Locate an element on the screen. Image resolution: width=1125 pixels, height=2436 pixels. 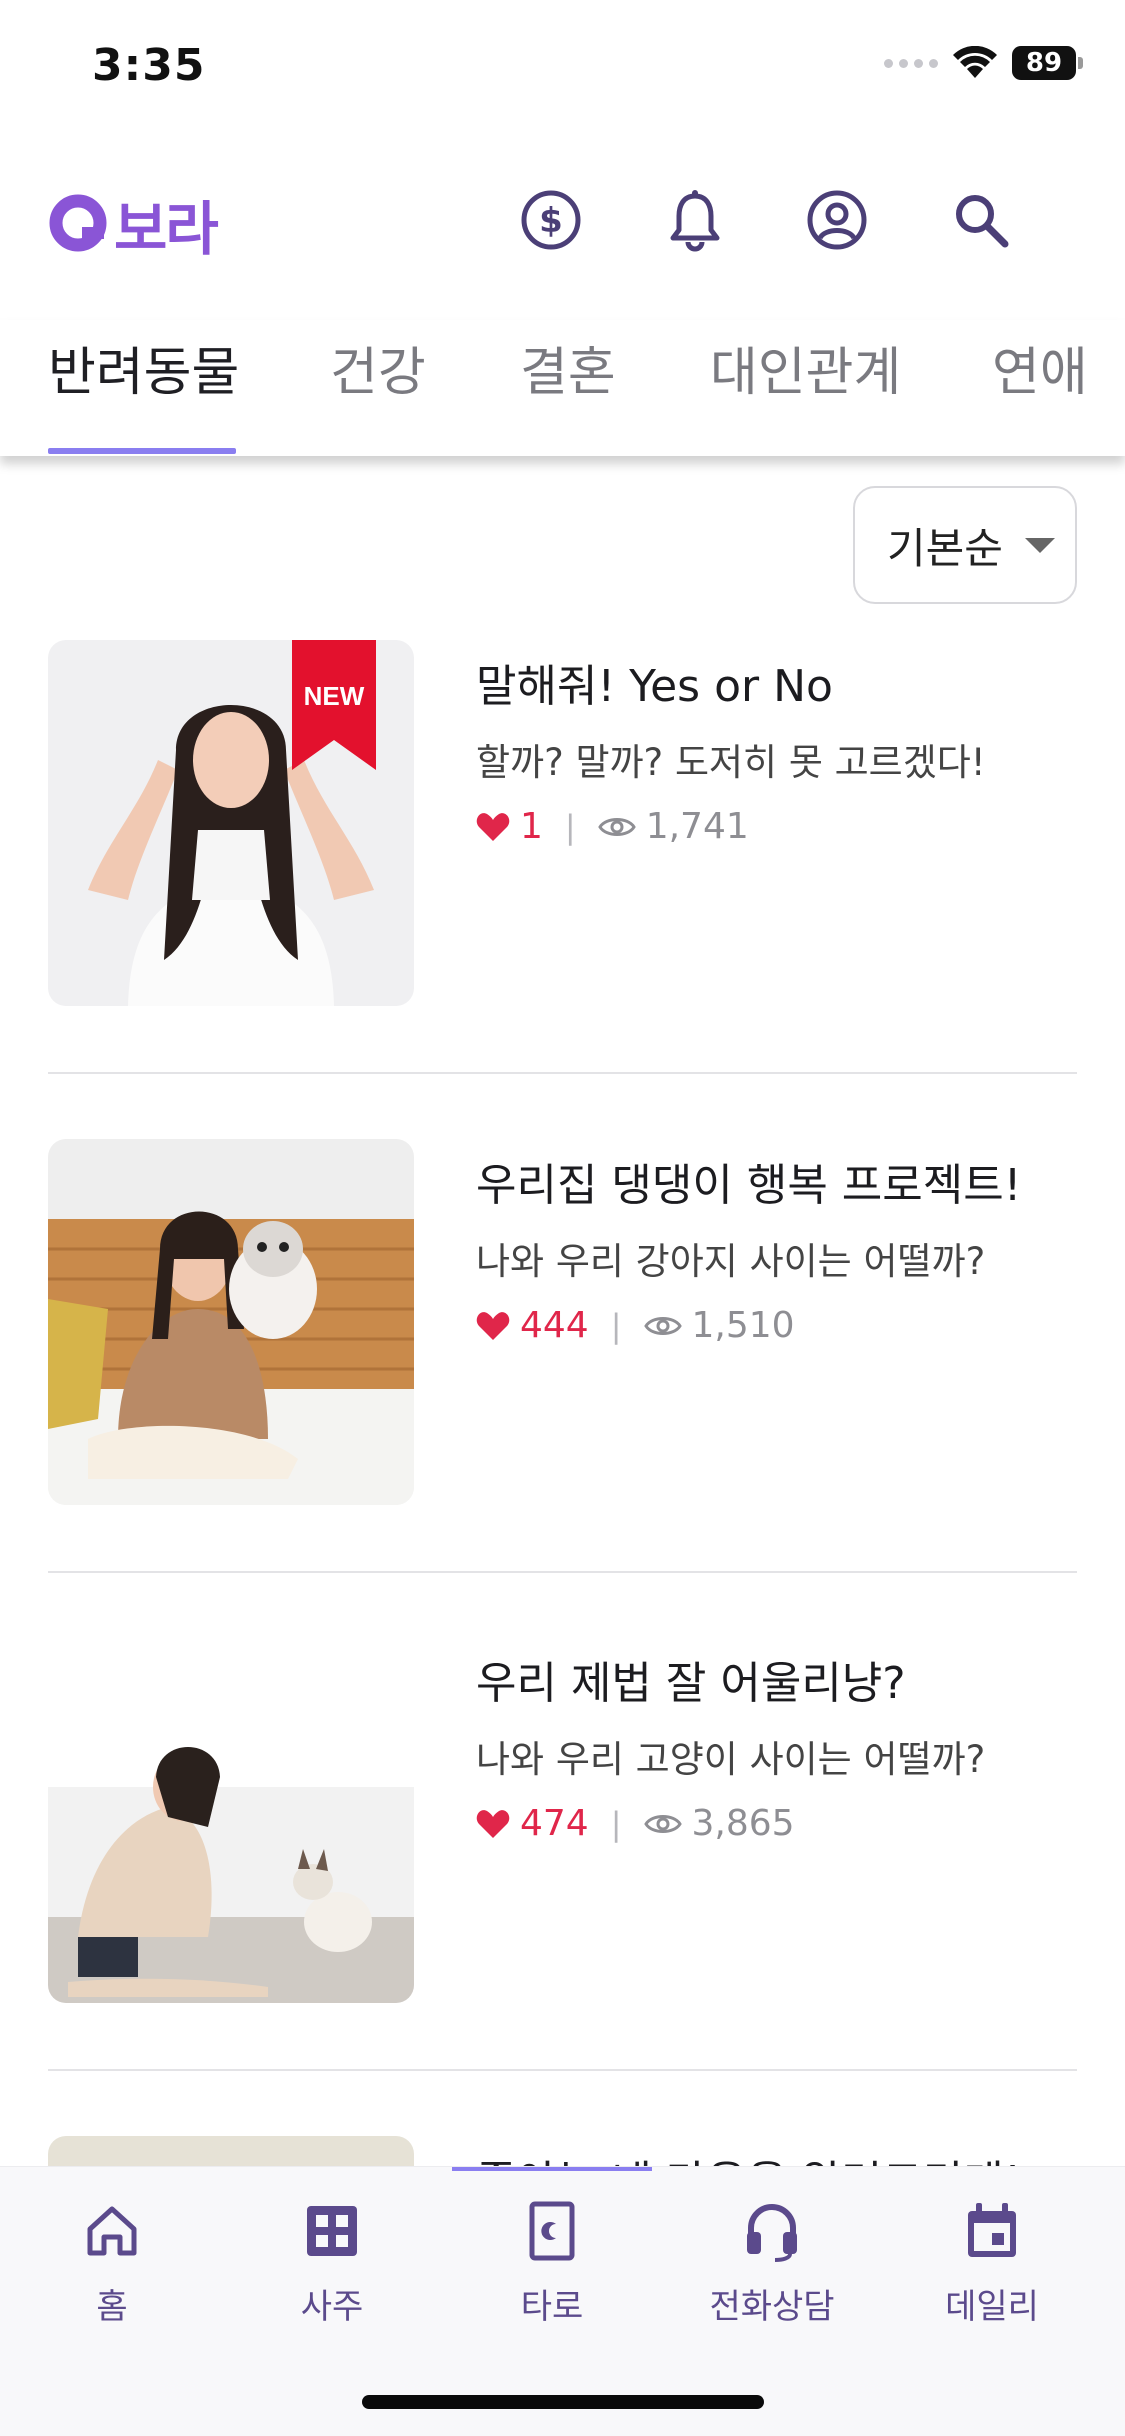
bell-icon is located at coordinates (695, 220).